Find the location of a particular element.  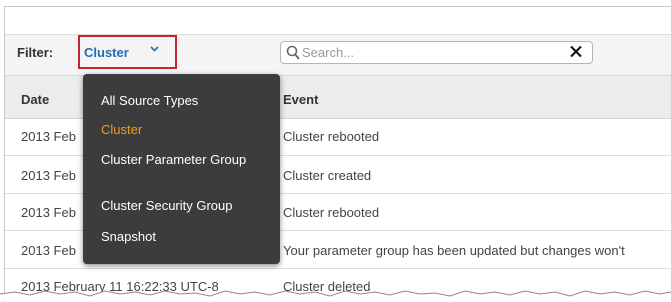

torn-edge is located at coordinates (335, 295).